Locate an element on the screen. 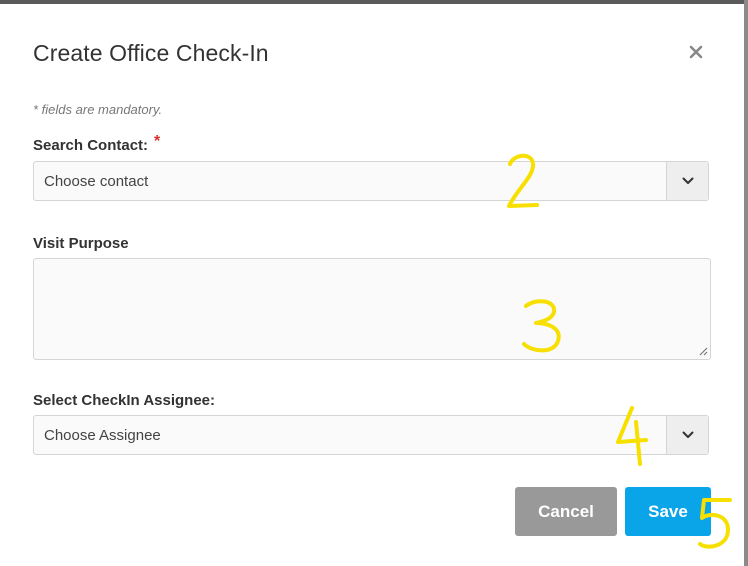 The width and height of the screenshot is (748, 566). close-button is located at coordinates (696, 52).